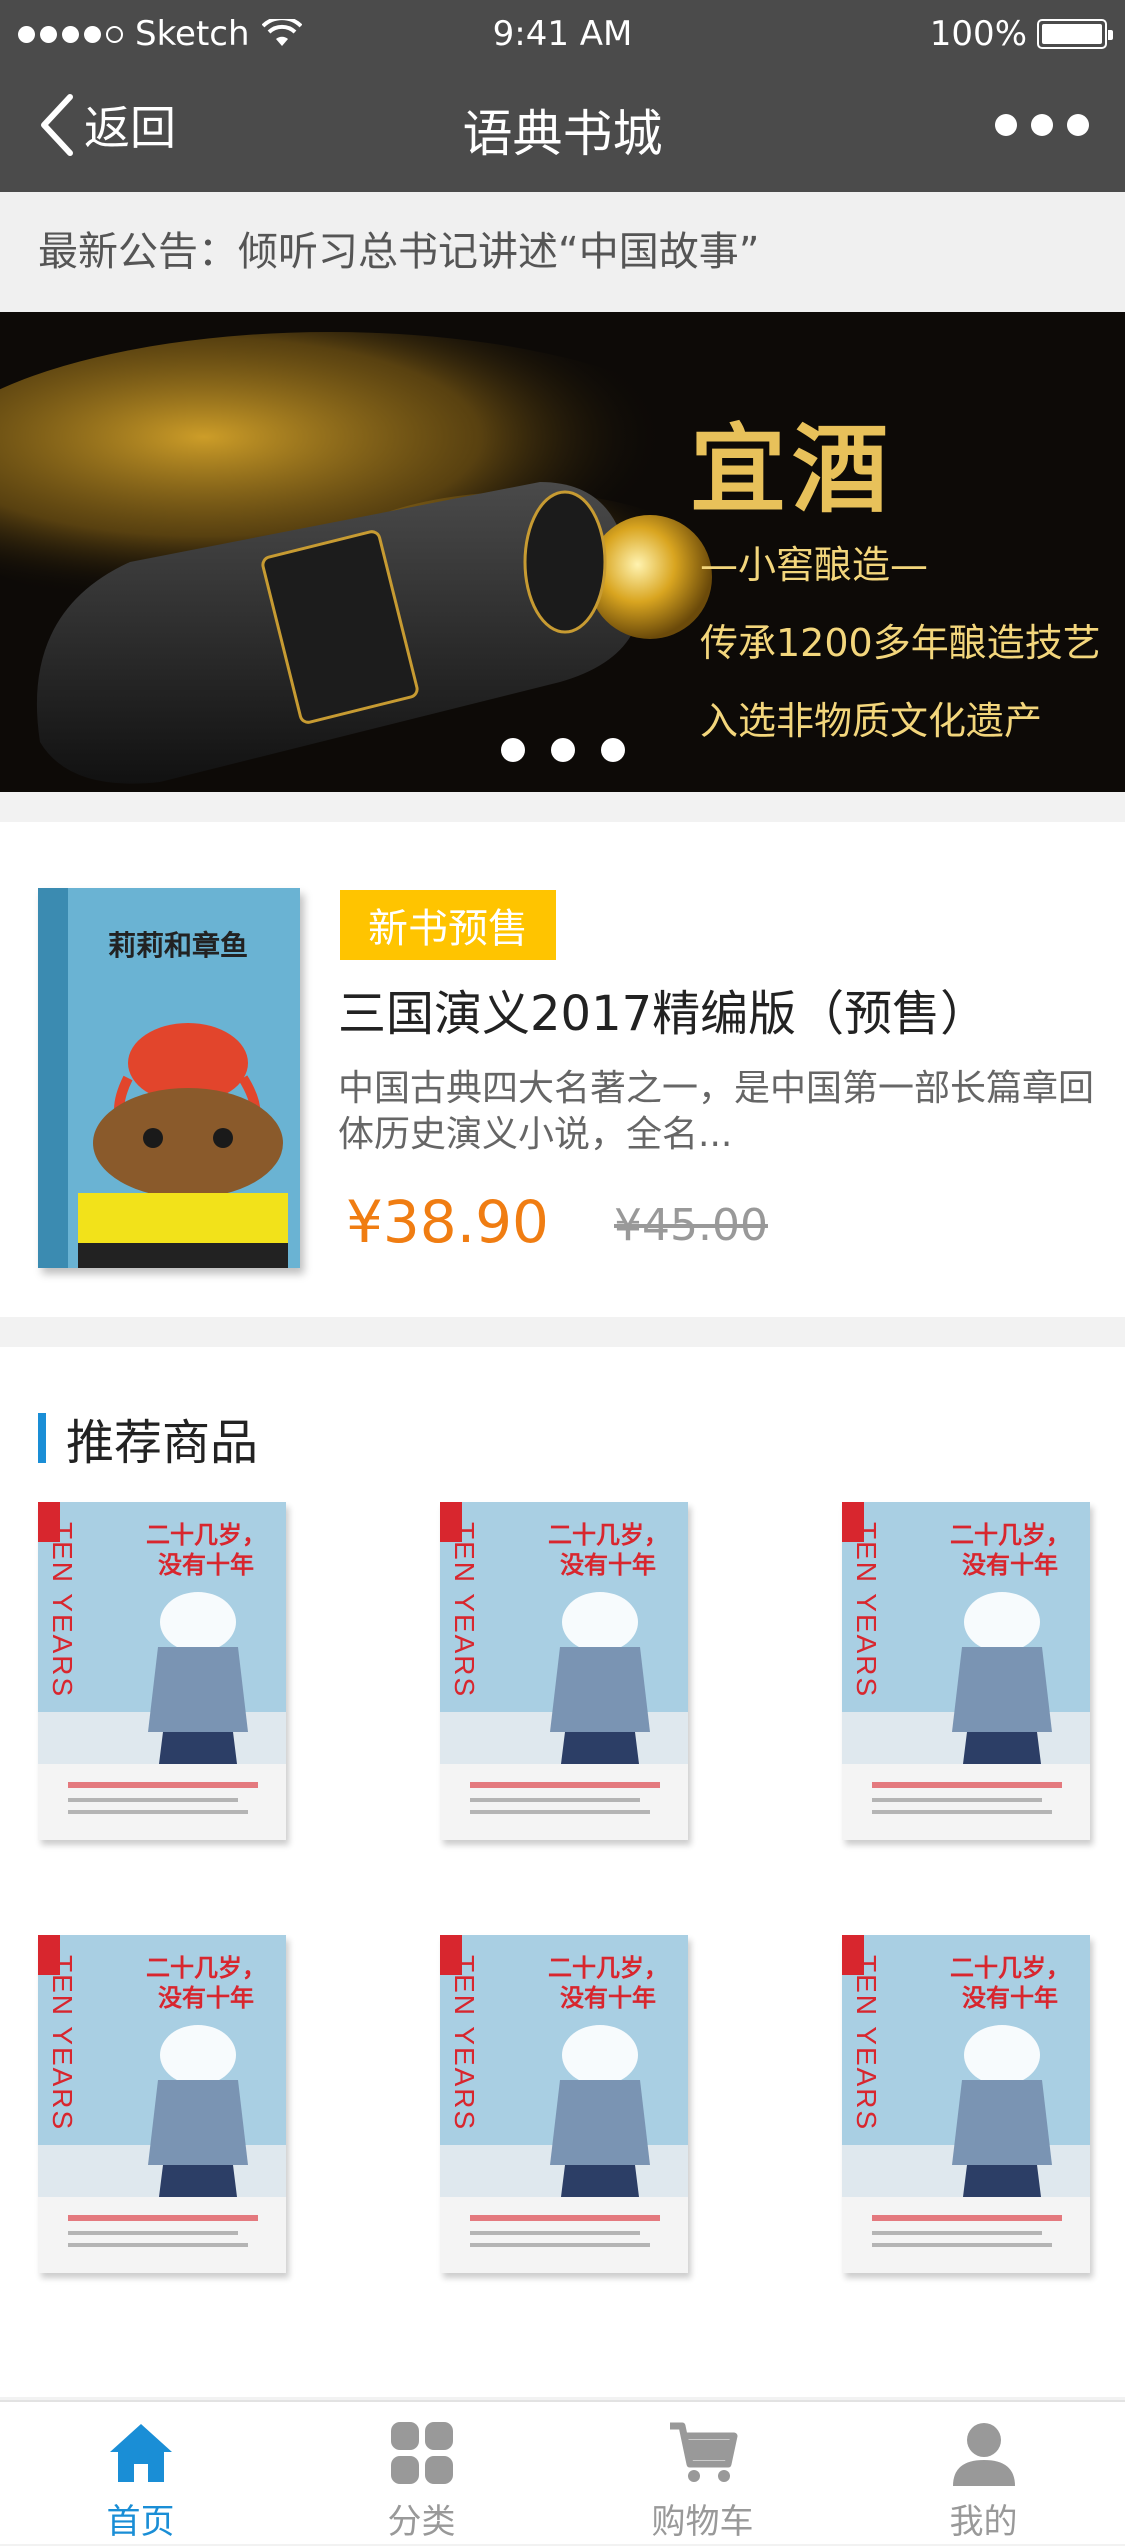 The width and height of the screenshot is (1125, 2546). I want to click on presale-tag: 新书预售, so click(448, 925).